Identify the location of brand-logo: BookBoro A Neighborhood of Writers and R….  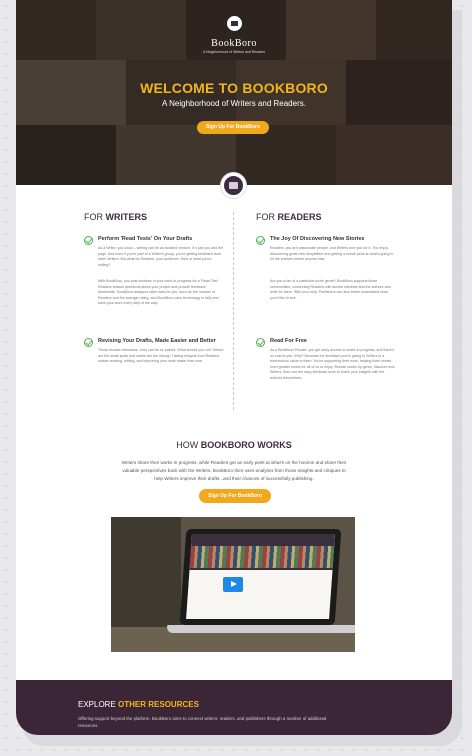
(234, 35).